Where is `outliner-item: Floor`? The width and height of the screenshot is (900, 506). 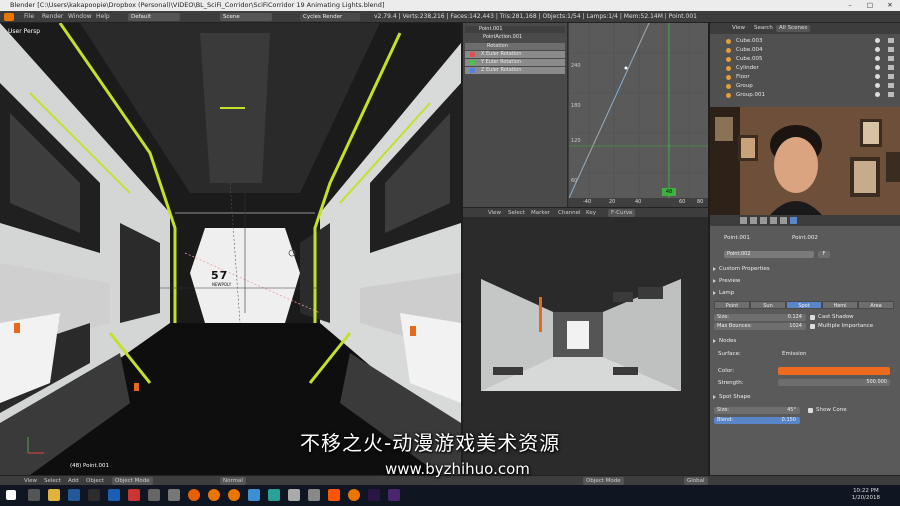
outliner-item: Floor is located at coordinates (810, 77).